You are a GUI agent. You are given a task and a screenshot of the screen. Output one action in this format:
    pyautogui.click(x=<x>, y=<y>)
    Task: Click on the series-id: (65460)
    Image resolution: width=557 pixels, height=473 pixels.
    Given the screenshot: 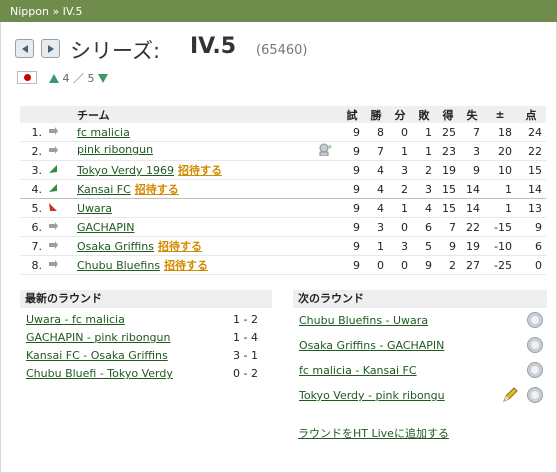 What is the action you would take?
    pyautogui.click(x=282, y=50)
    